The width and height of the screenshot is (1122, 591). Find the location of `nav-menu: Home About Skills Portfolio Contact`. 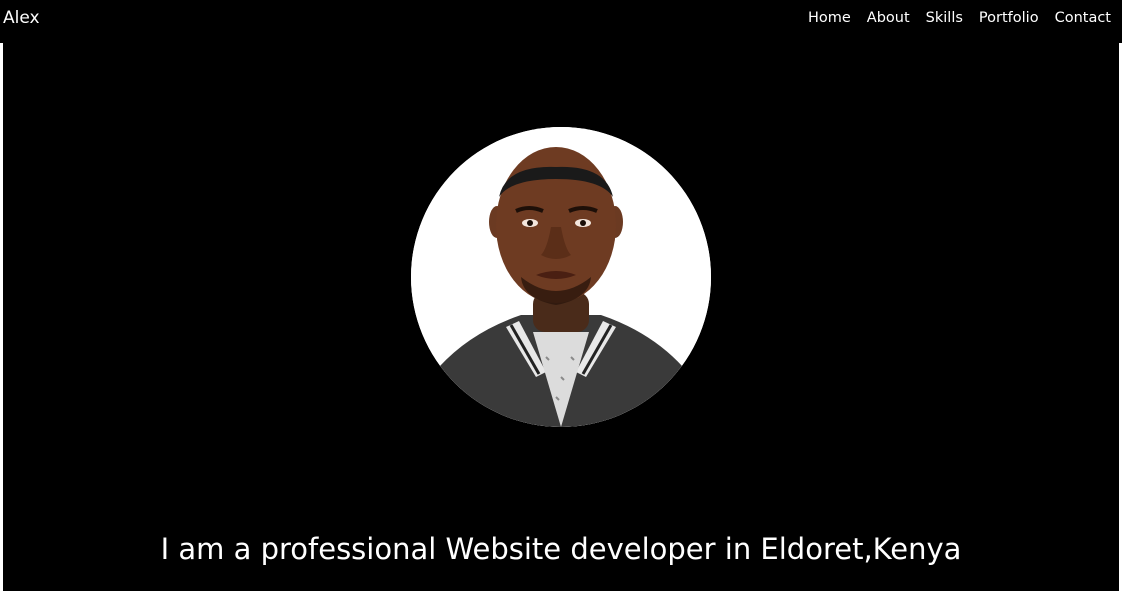

nav-menu: Home About Skills Portfolio Contact is located at coordinates (959, 18).